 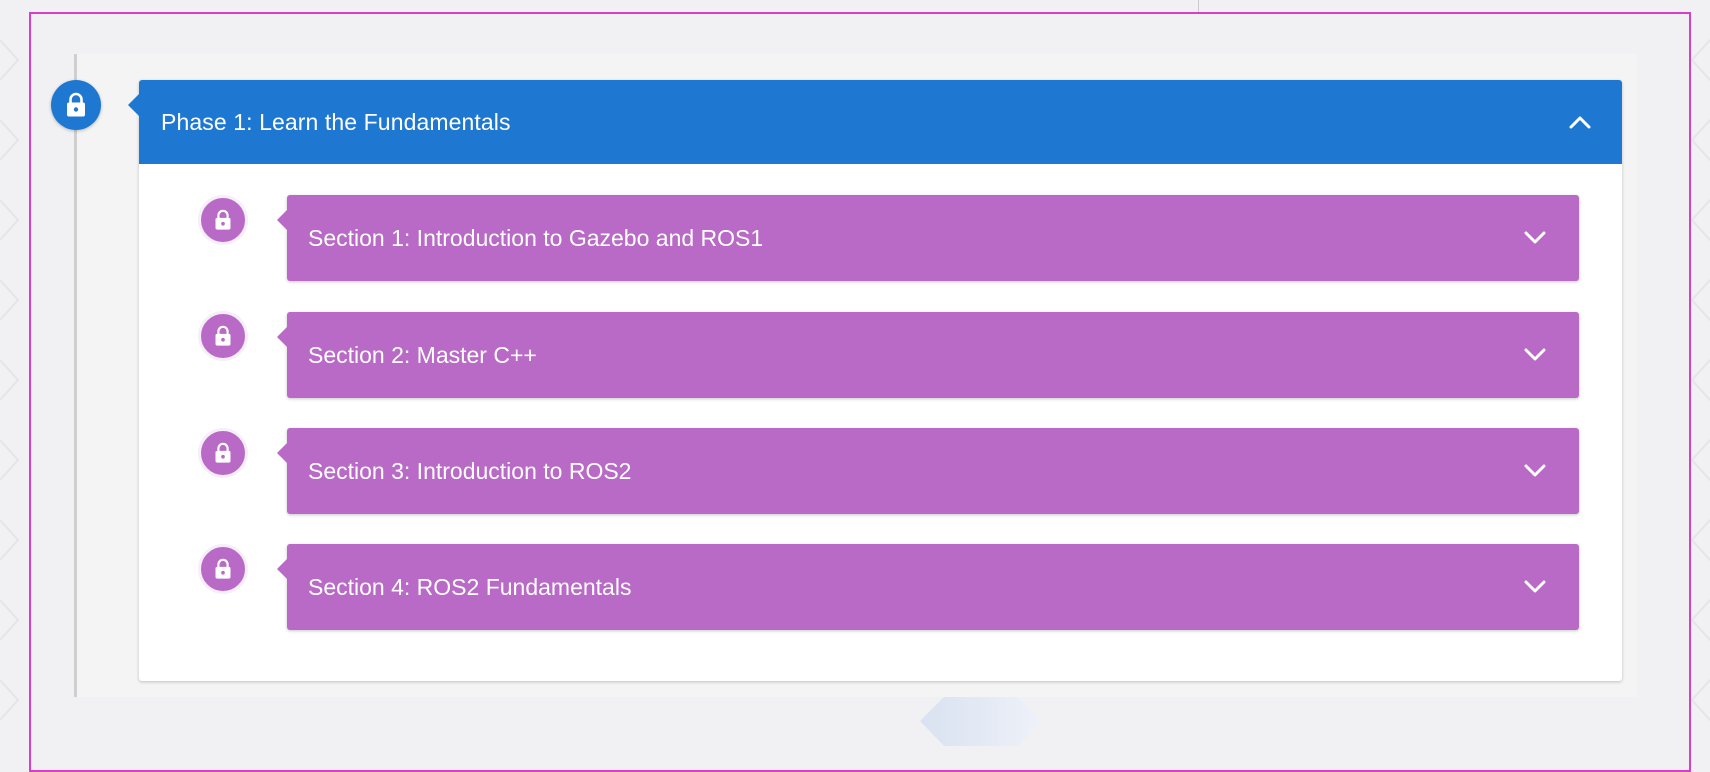 What do you see at coordinates (928, 355) in the screenshot?
I see `section-item-2: Section 2: Master C++` at bounding box center [928, 355].